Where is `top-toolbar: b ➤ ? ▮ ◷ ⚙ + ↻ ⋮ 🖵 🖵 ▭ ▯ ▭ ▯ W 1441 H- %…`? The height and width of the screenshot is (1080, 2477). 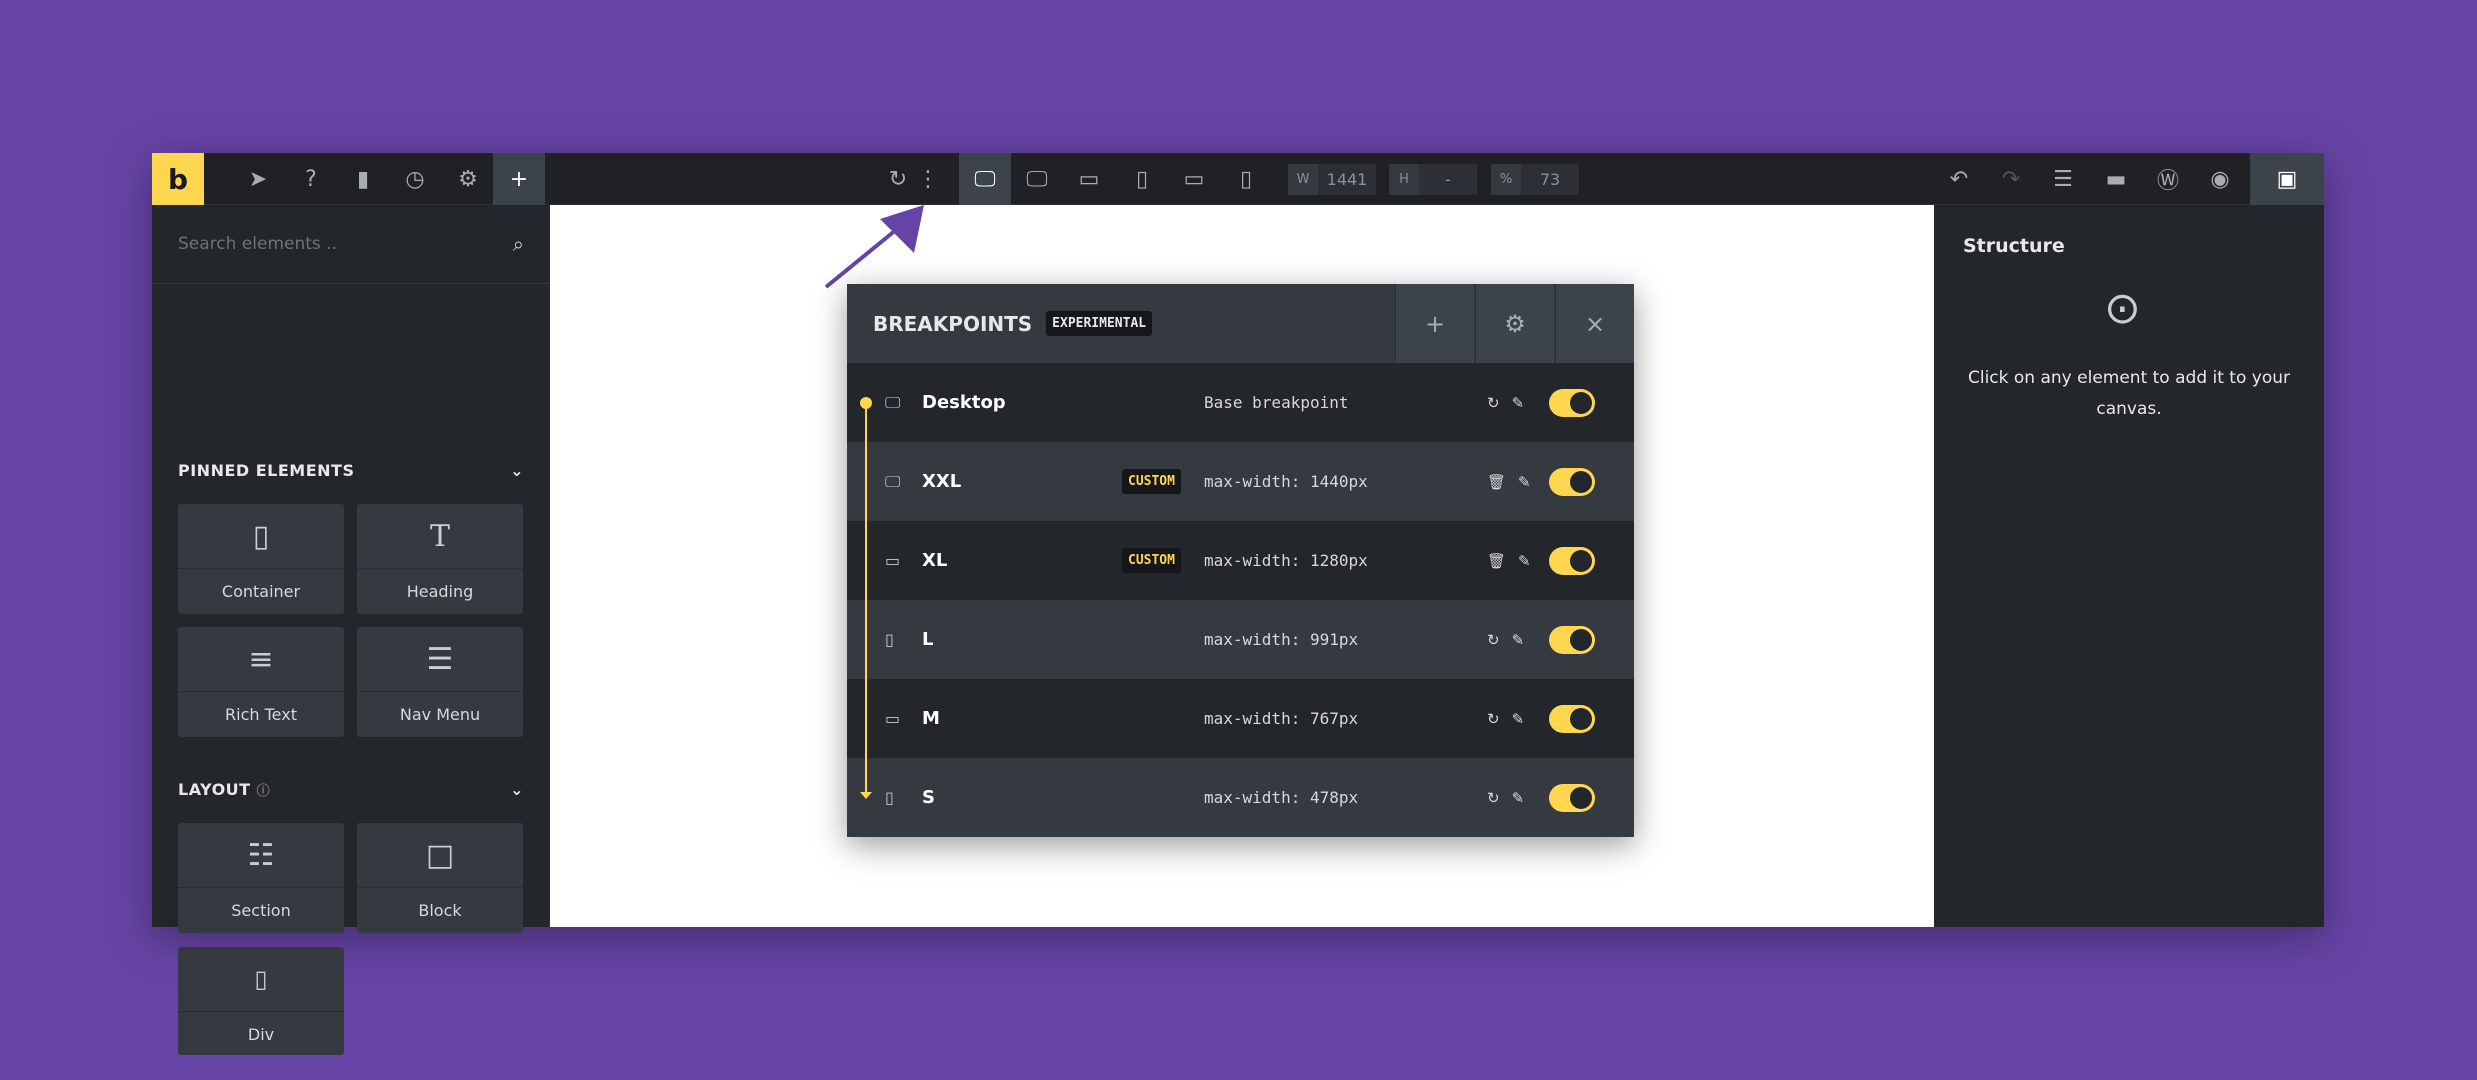 top-toolbar: b ➤ ? ▮ ◷ ⚙ + ↻ ⋮ 🖵 🖵 ▭ ▯ ▭ ▯ W 1441 H- %… is located at coordinates (1238, 179).